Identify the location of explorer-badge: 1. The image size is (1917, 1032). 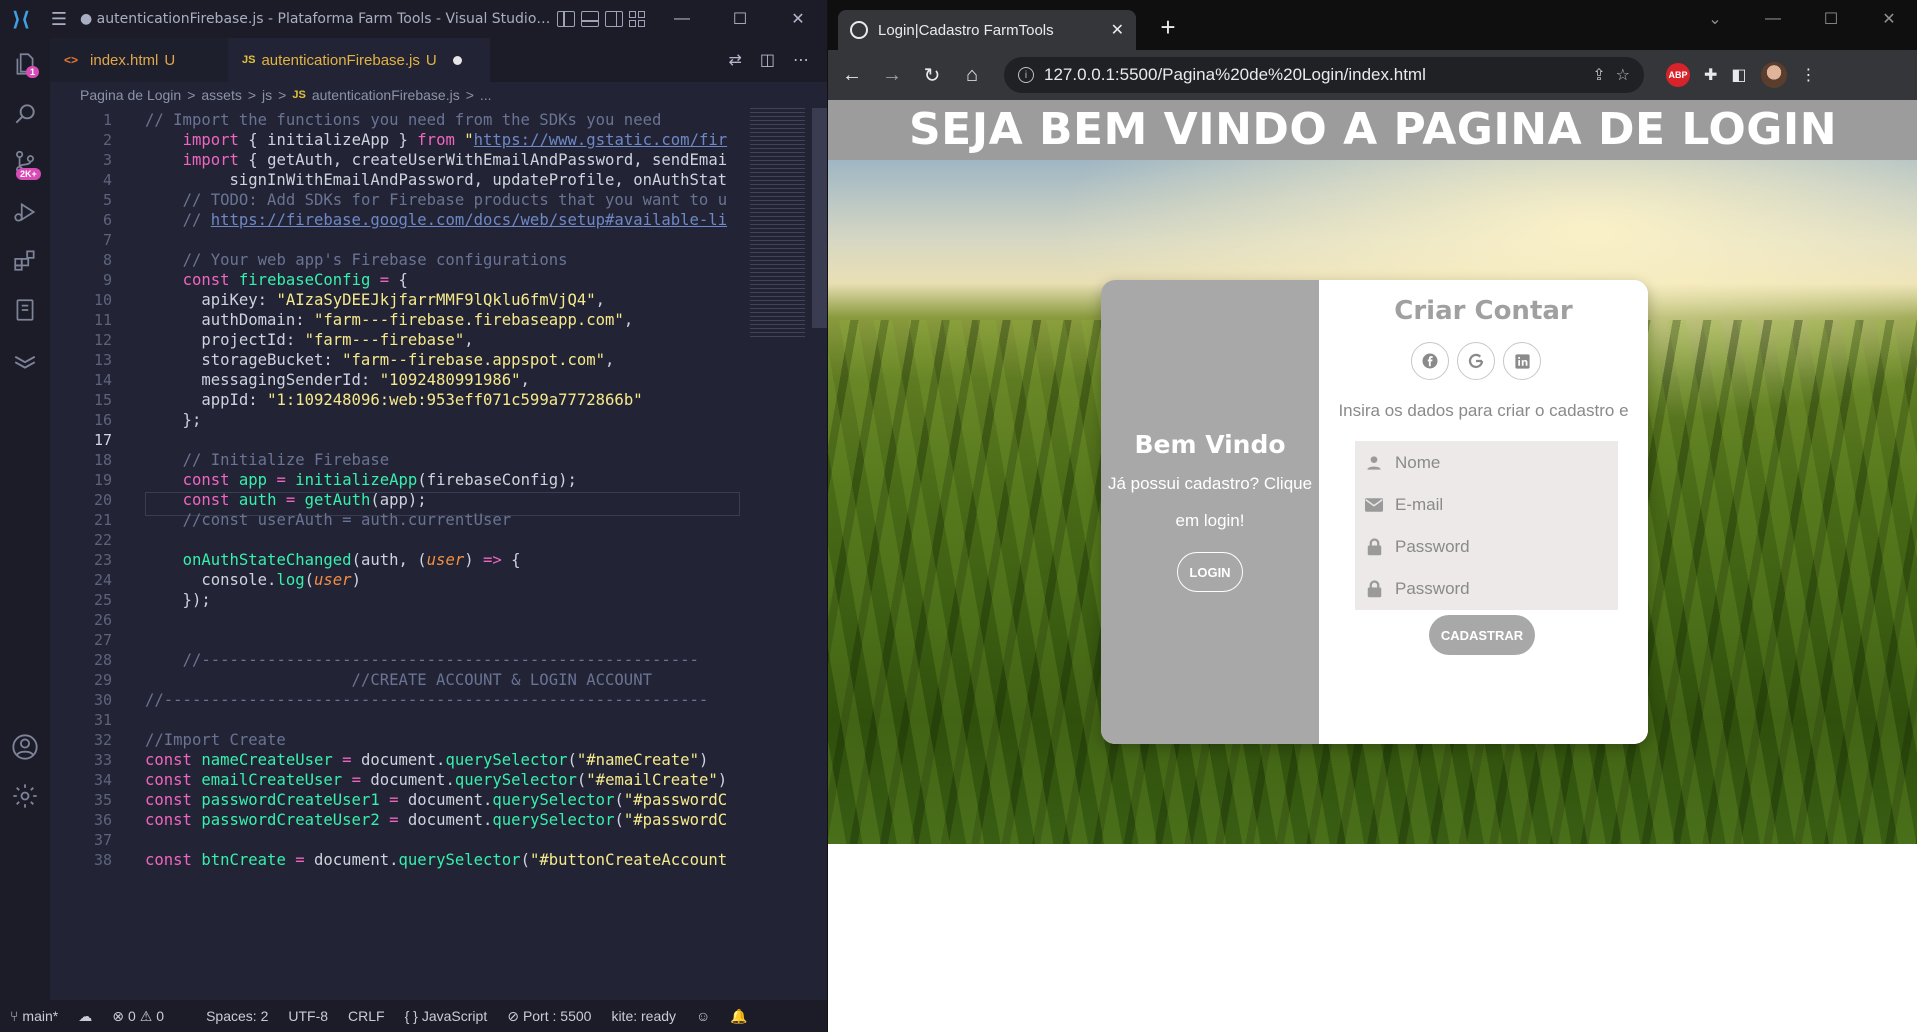
(33, 72).